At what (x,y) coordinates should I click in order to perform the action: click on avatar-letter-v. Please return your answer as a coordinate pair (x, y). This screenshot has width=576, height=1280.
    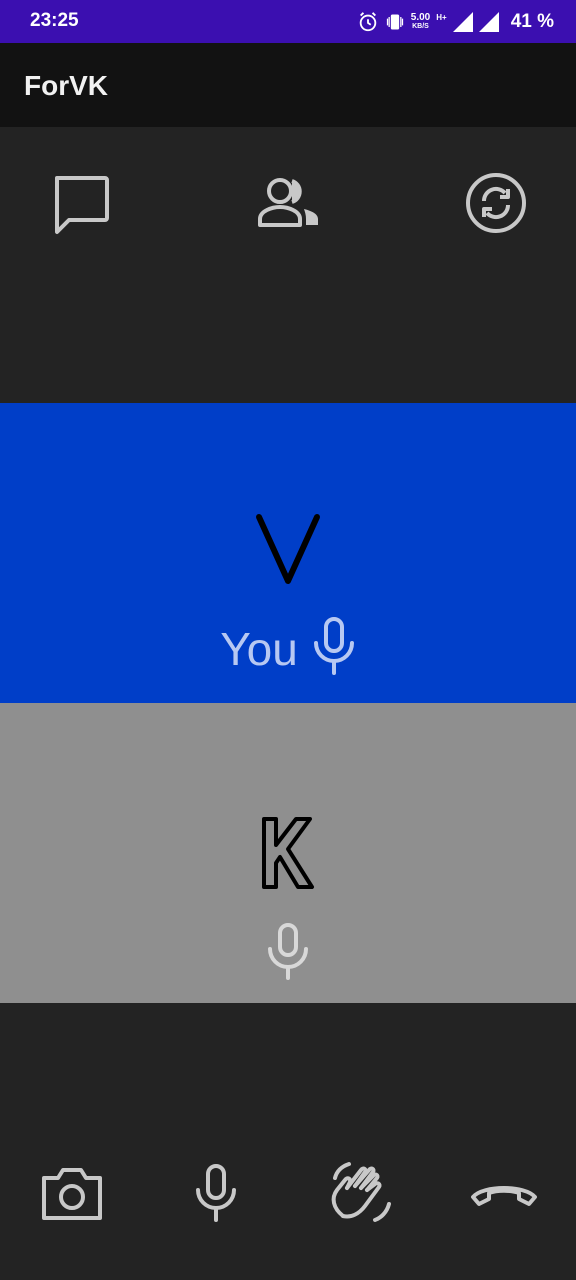
    Looking at the image, I should click on (288, 551).